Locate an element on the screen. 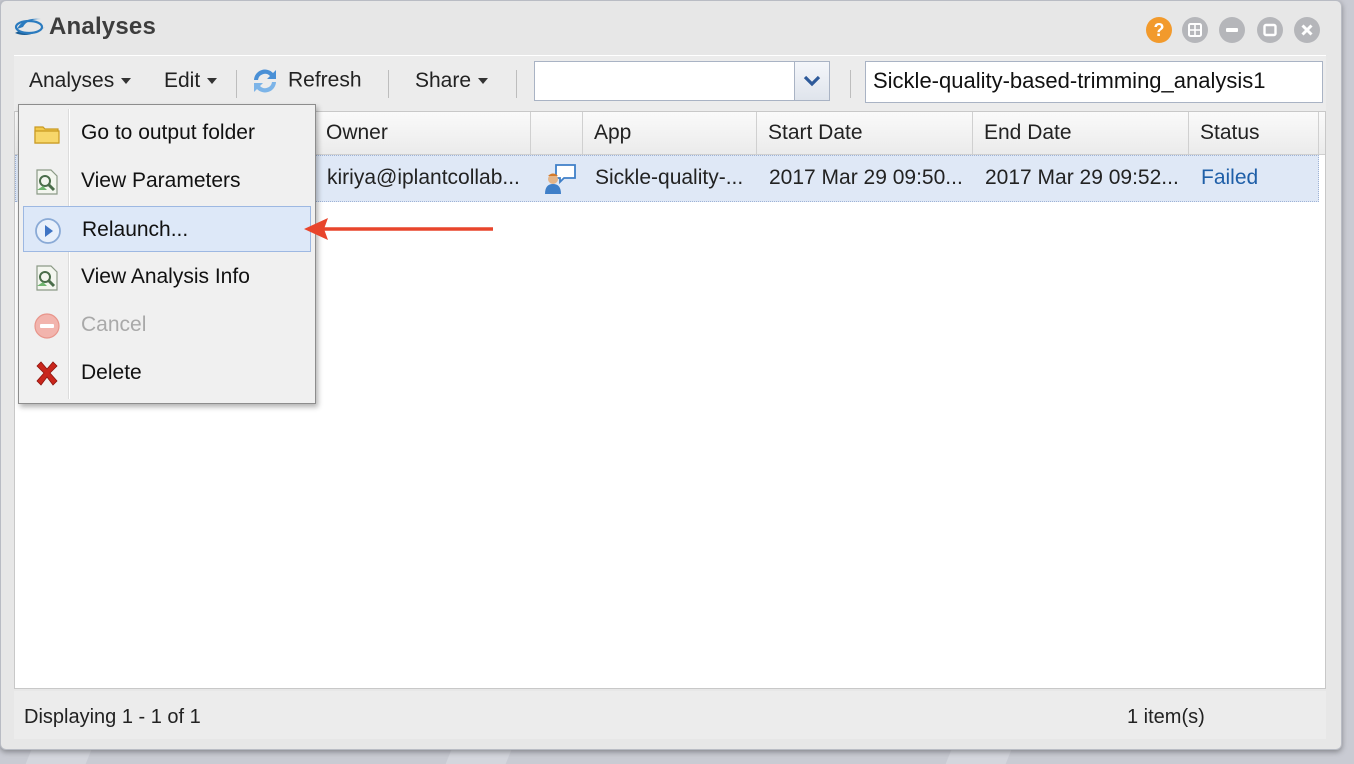  delete-icon is located at coordinates (47, 374).